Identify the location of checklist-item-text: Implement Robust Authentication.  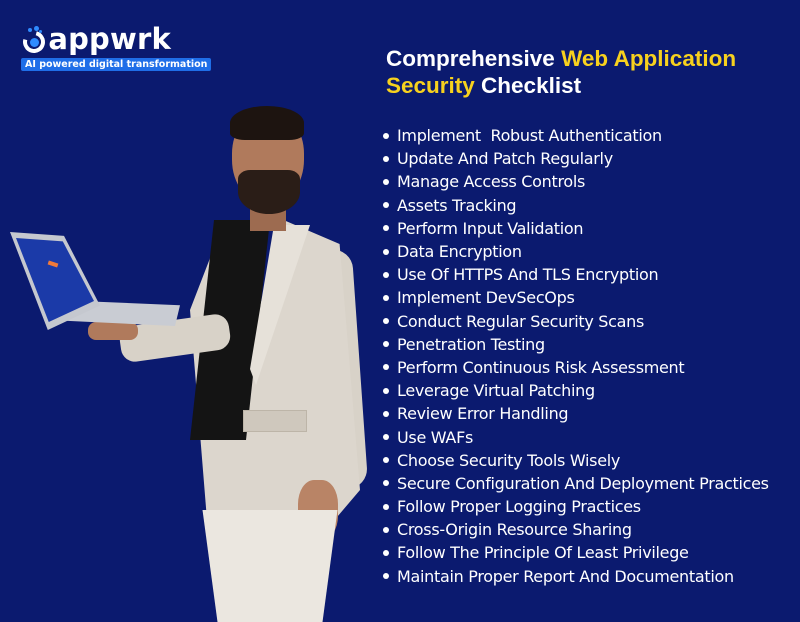
(529, 136).